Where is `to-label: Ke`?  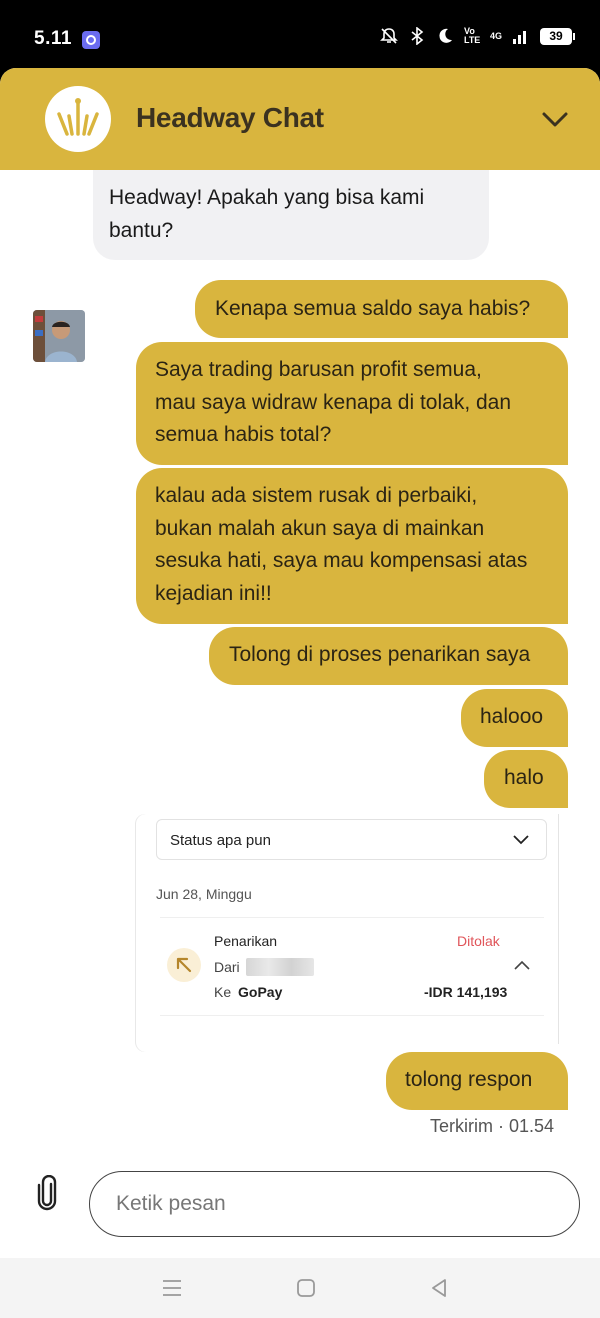
to-label: Ke is located at coordinates (223, 992).